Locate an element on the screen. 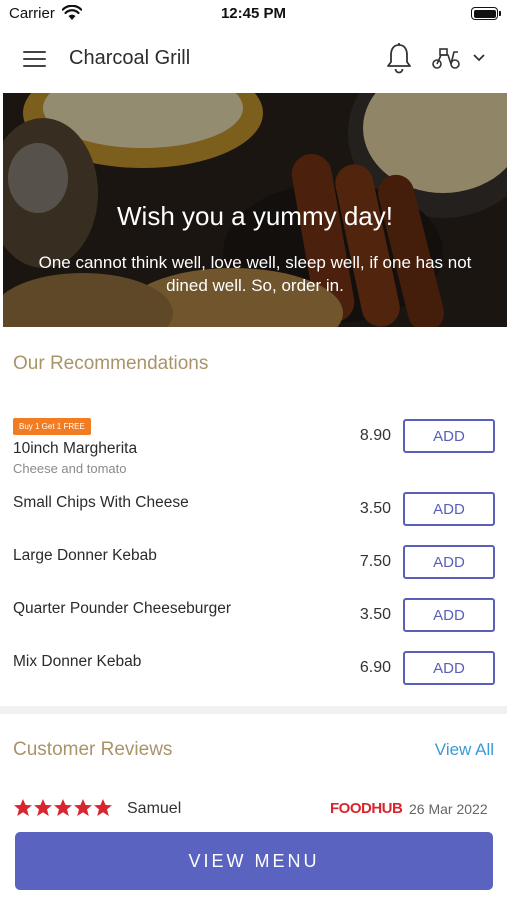 Image resolution: width=507 pixels, height=900 pixels. reviewer-name: Samuel is located at coordinates (154, 808).